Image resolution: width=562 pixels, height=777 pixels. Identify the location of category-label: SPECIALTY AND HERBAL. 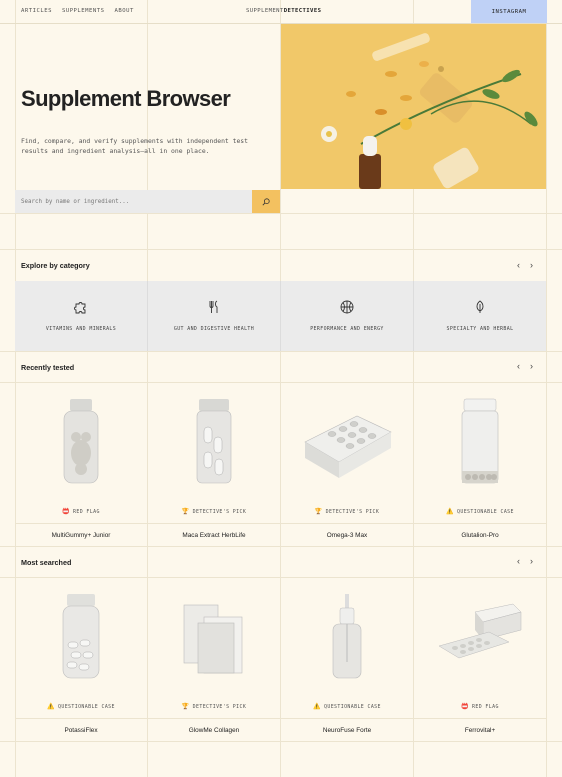
(480, 329).